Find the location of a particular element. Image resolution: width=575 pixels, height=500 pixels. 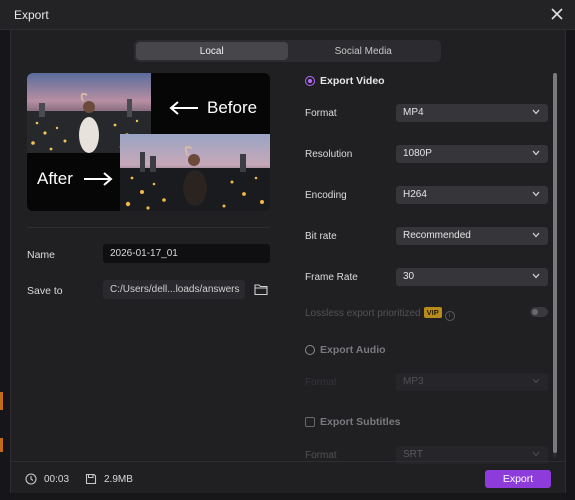

resolution-label: Resolution is located at coordinates (329, 154).